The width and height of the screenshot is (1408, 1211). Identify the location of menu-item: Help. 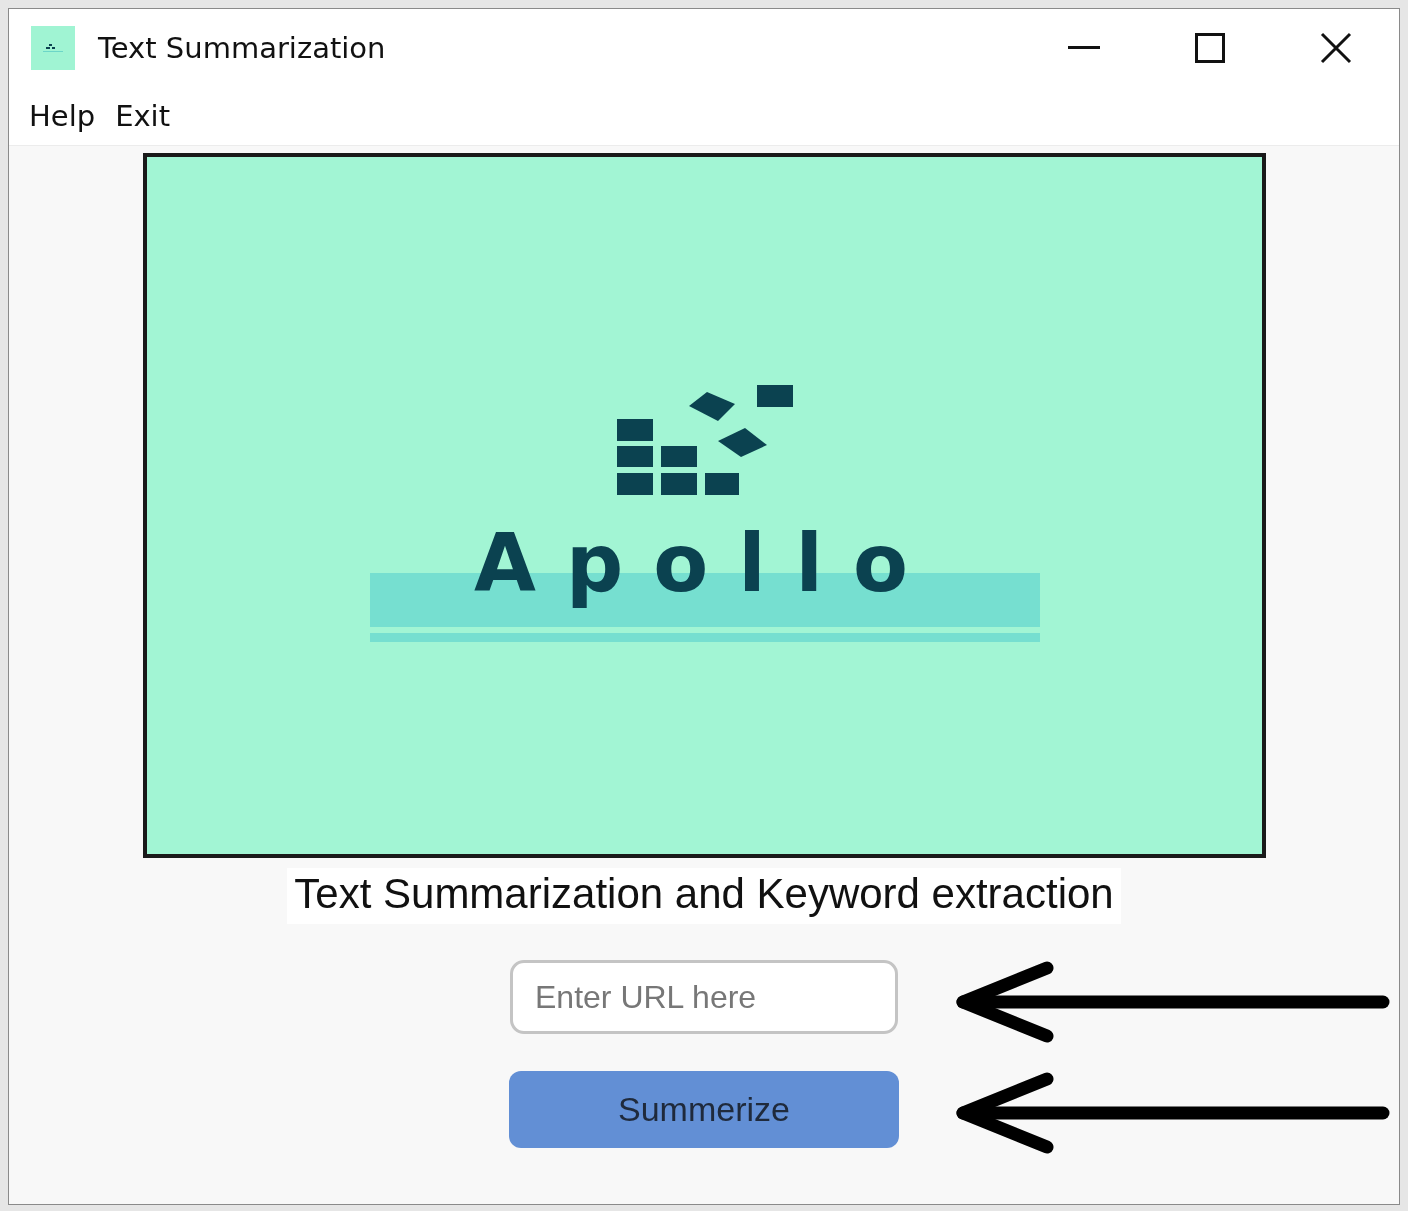
(72, 115).